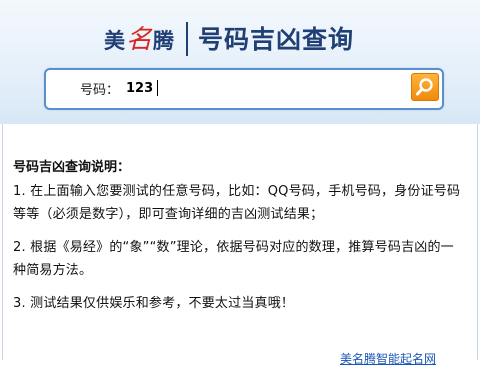 Image resolution: width=480 pixels, height=367 pixels. Describe the element at coordinates (388, 358) in the screenshot. I see `footer-link: 美名腾智能起名网` at that location.